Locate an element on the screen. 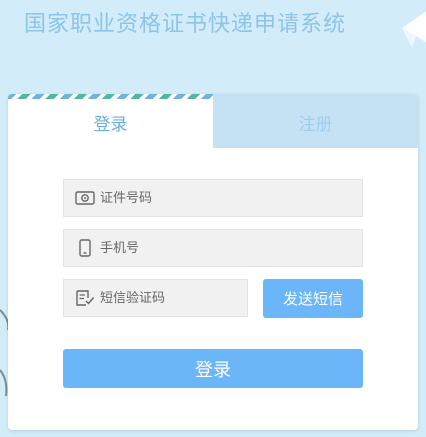  tab-register: 注册 is located at coordinates (315, 121).